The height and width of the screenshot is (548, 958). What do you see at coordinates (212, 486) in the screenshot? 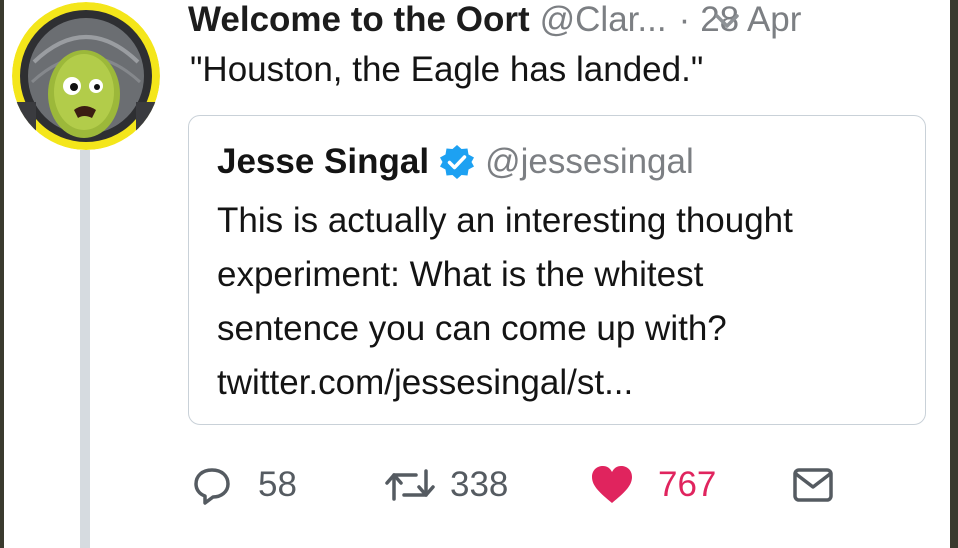
I see `reply-icon` at bounding box center [212, 486].